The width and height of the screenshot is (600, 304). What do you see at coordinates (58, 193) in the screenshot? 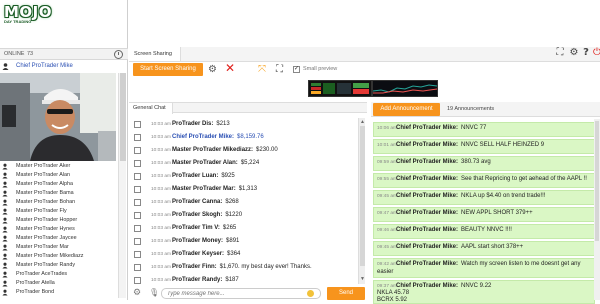
I see `user-list-item: Master ProTrader Bama` at bounding box center [58, 193].